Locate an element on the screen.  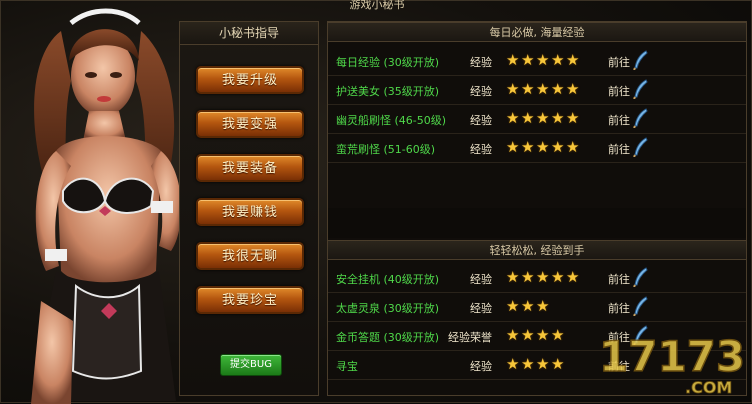
watermark-domain: .COM is located at coordinates (708, 387).